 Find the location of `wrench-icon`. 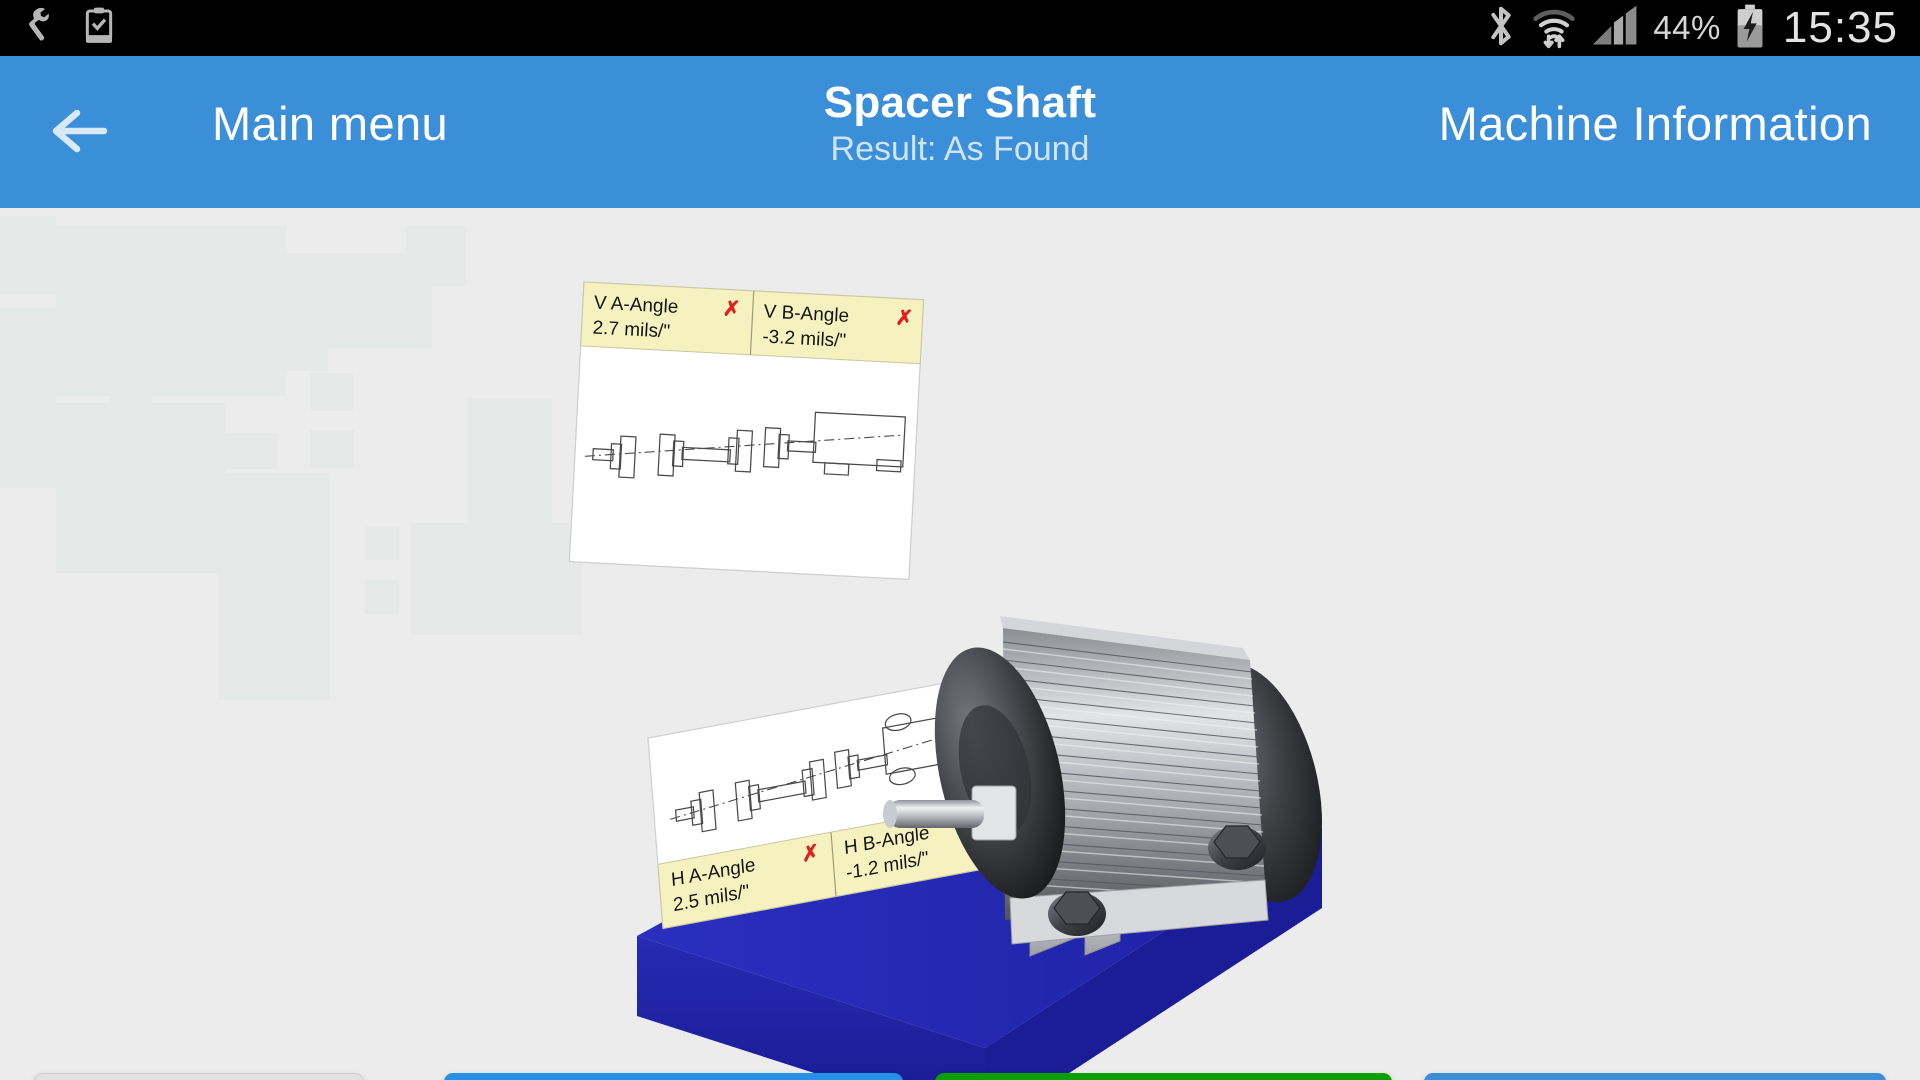

wrench-icon is located at coordinates (45, 28).